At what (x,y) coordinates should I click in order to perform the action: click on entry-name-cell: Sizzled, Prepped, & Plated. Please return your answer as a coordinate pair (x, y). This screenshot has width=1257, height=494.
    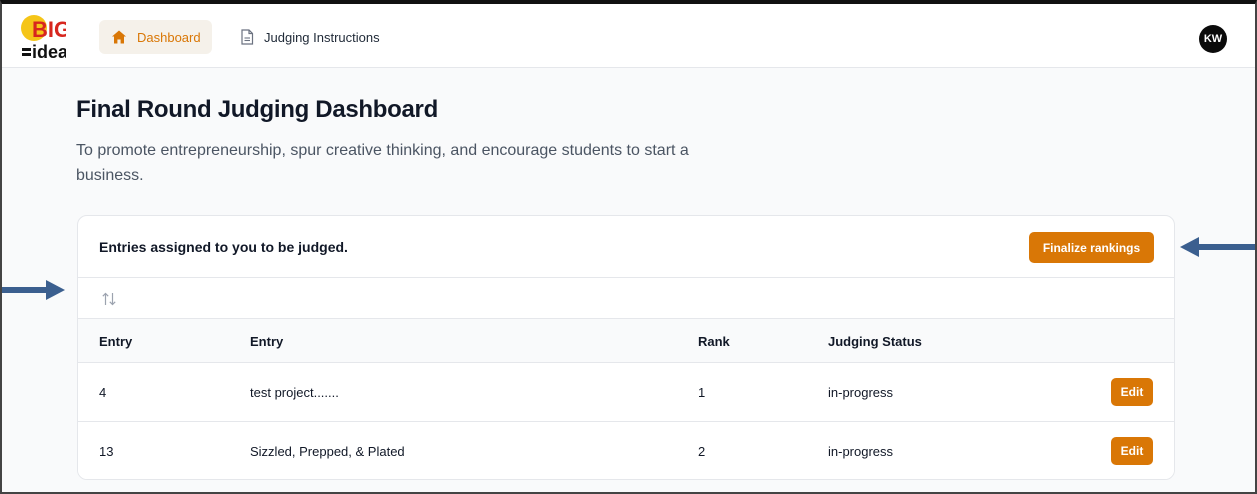
    Looking at the image, I should click on (327, 451).